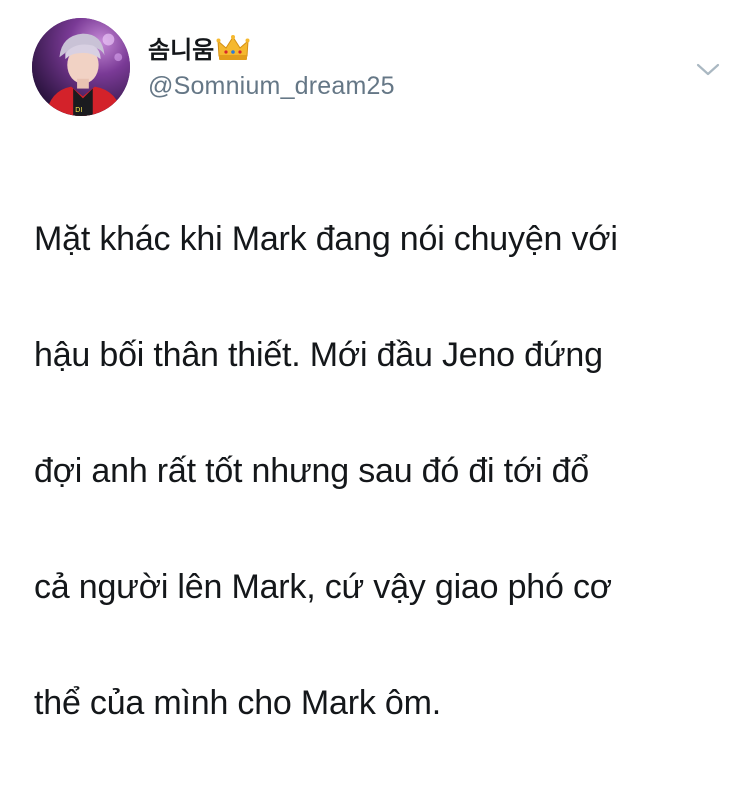 Image resolution: width=750 pixels, height=790 pixels. Describe the element at coordinates (181, 50) in the screenshot. I see `display-name-text: 솜니움` at that location.